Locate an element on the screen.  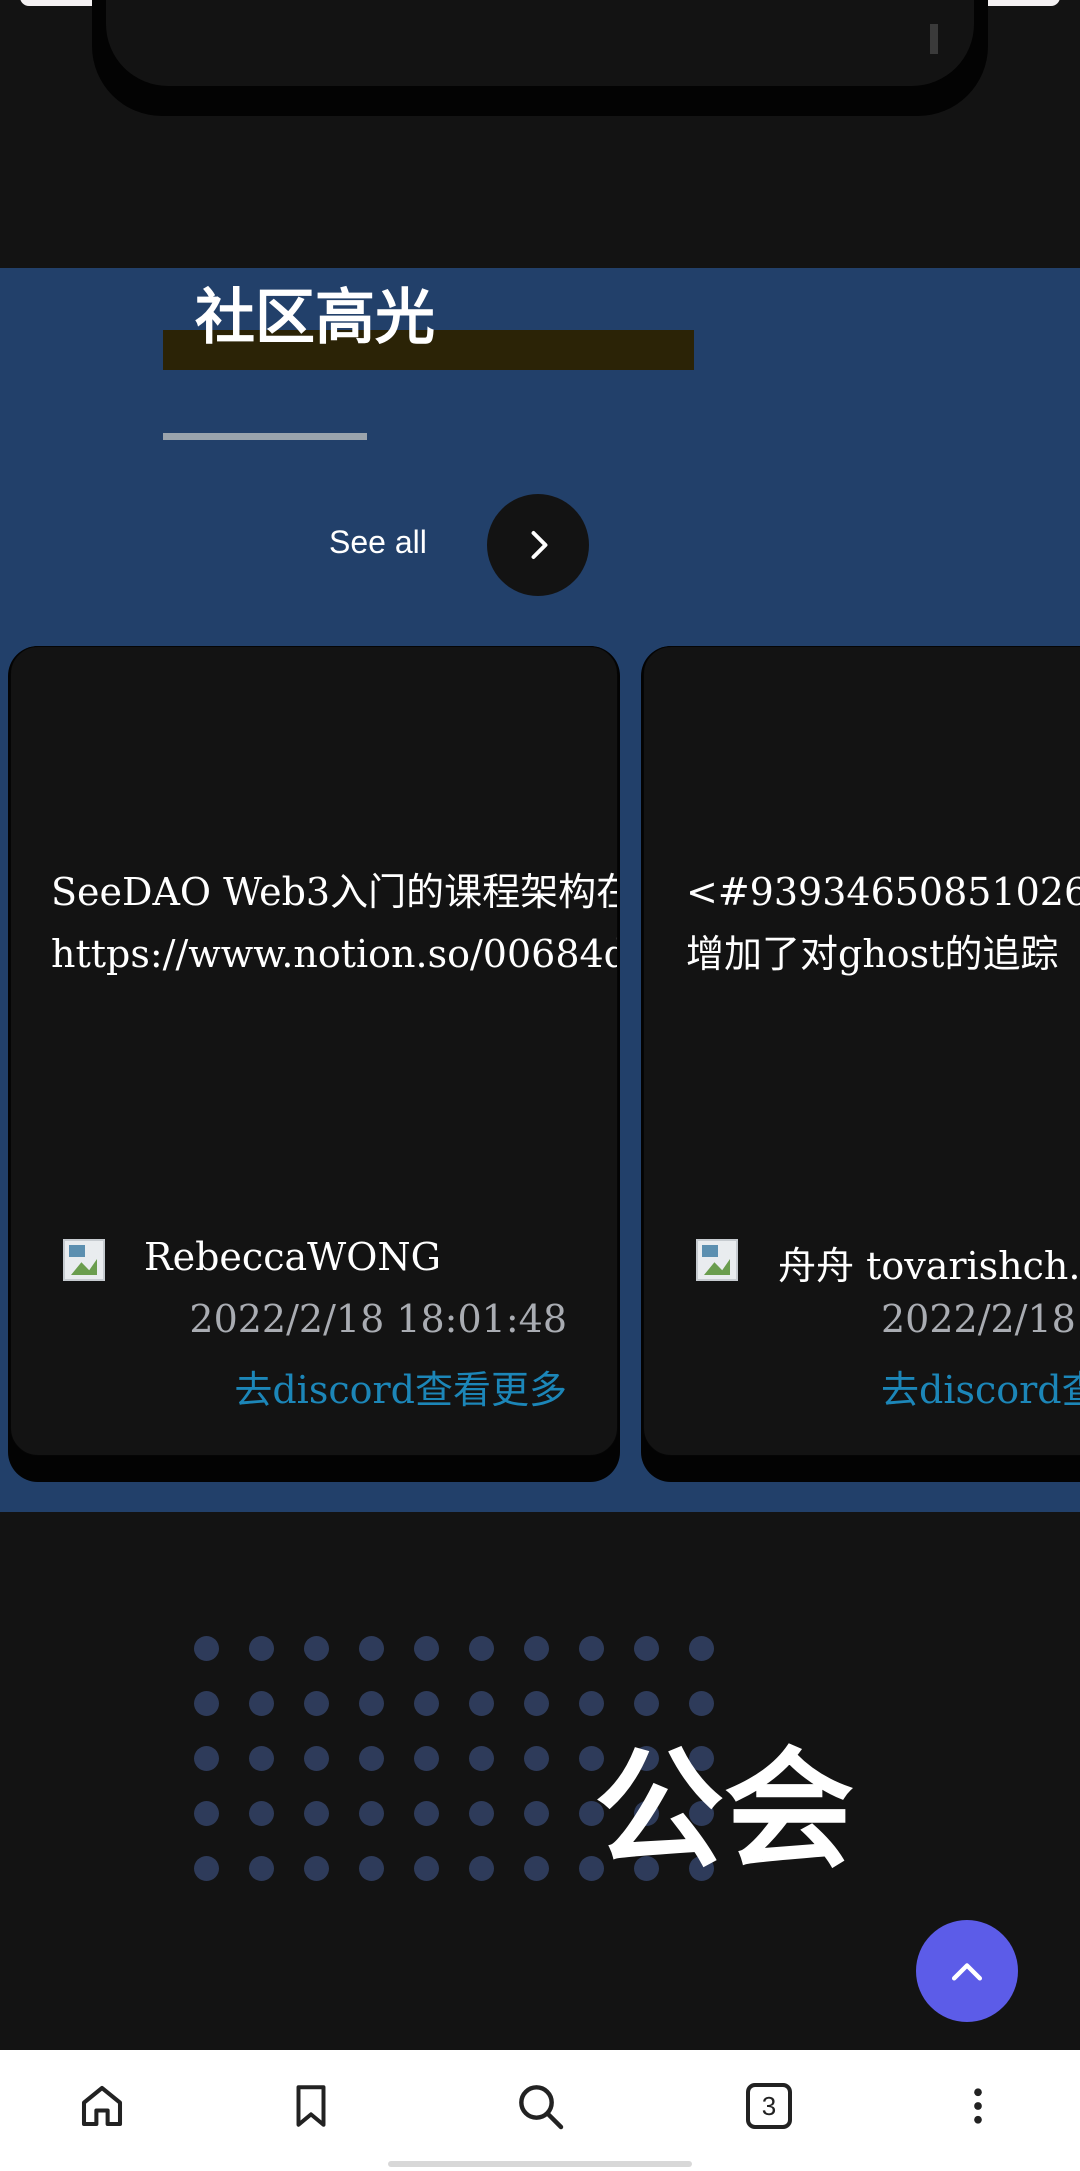
search-icon is located at coordinates (541, 2107).